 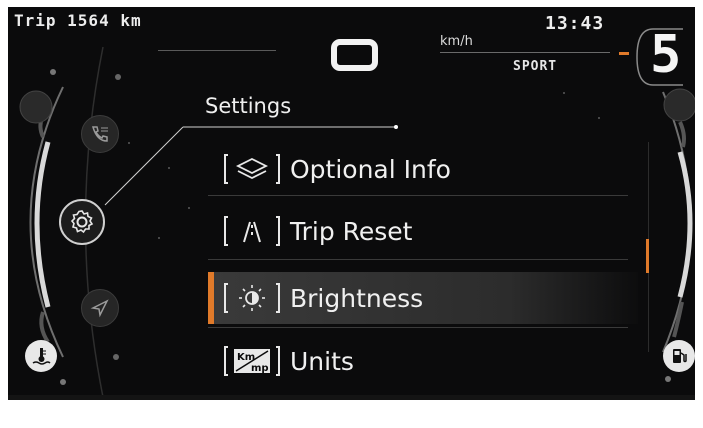 What do you see at coordinates (351, 397) in the screenshot?
I see `bottom-strip` at bounding box center [351, 397].